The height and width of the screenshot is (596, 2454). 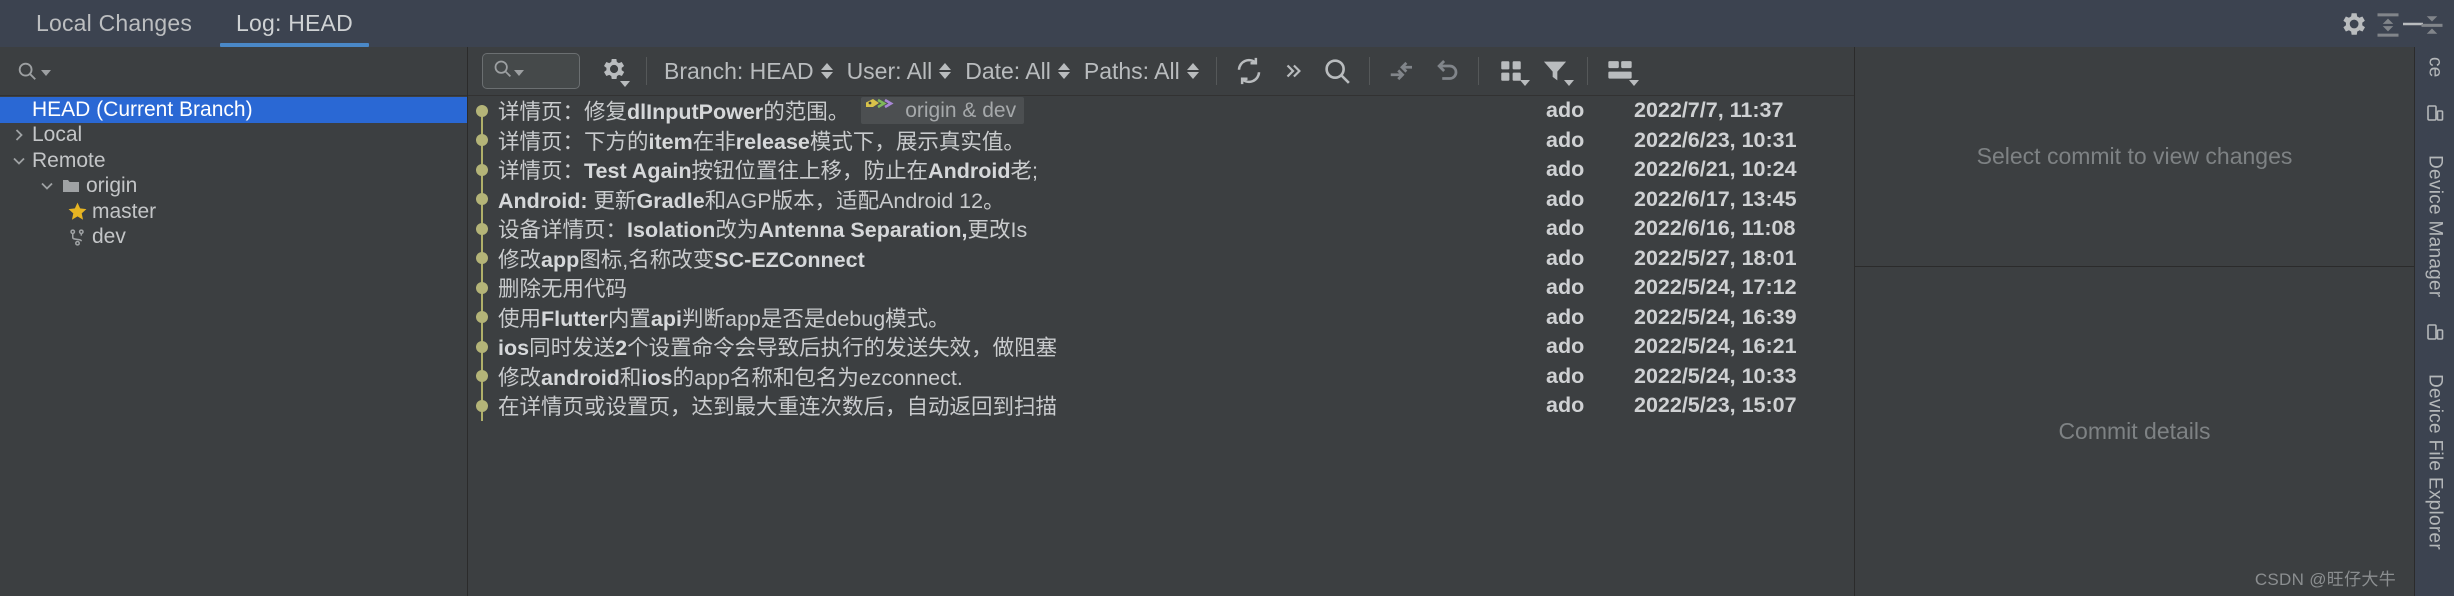 What do you see at coordinates (233, 212) in the screenshot?
I see `sidebar-item-master: master` at bounding box center [233, 212].